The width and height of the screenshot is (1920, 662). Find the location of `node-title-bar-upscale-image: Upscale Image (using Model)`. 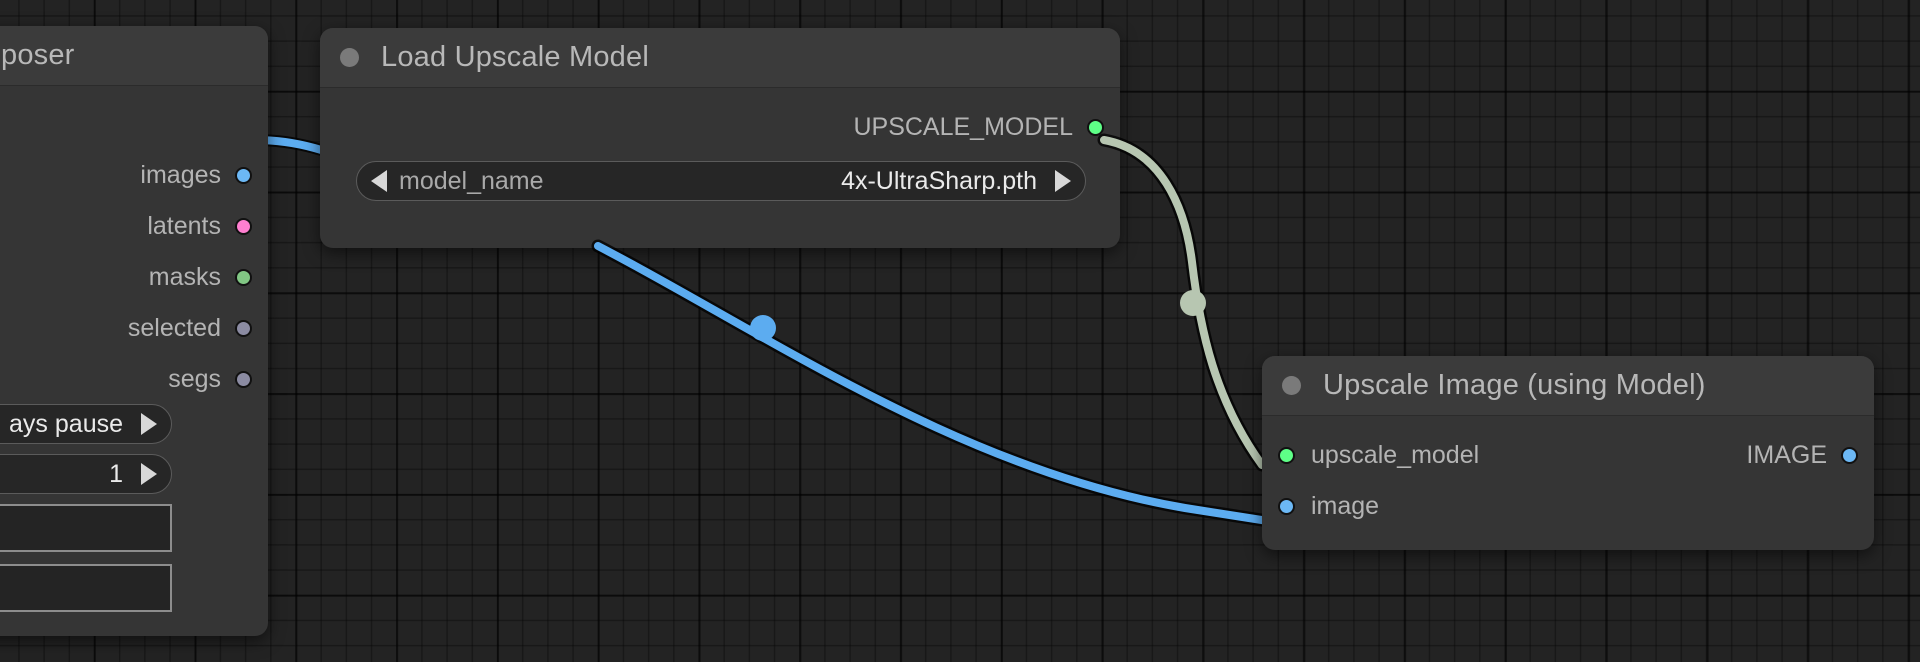

node-title-bar-upscale-image: Upscale Image (using Model) is located at coordinates (1568, 386).